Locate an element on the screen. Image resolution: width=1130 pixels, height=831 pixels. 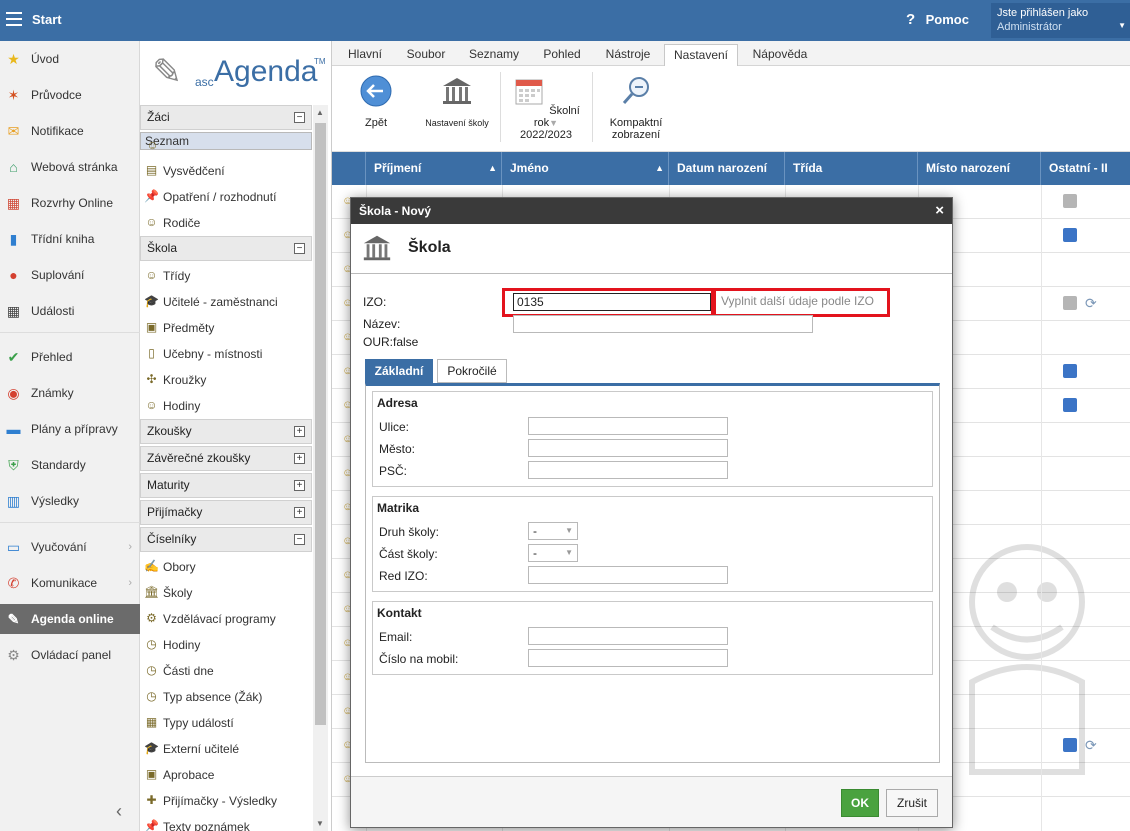
tree-group: Zkoušky + is located at coordinates (226, 431).